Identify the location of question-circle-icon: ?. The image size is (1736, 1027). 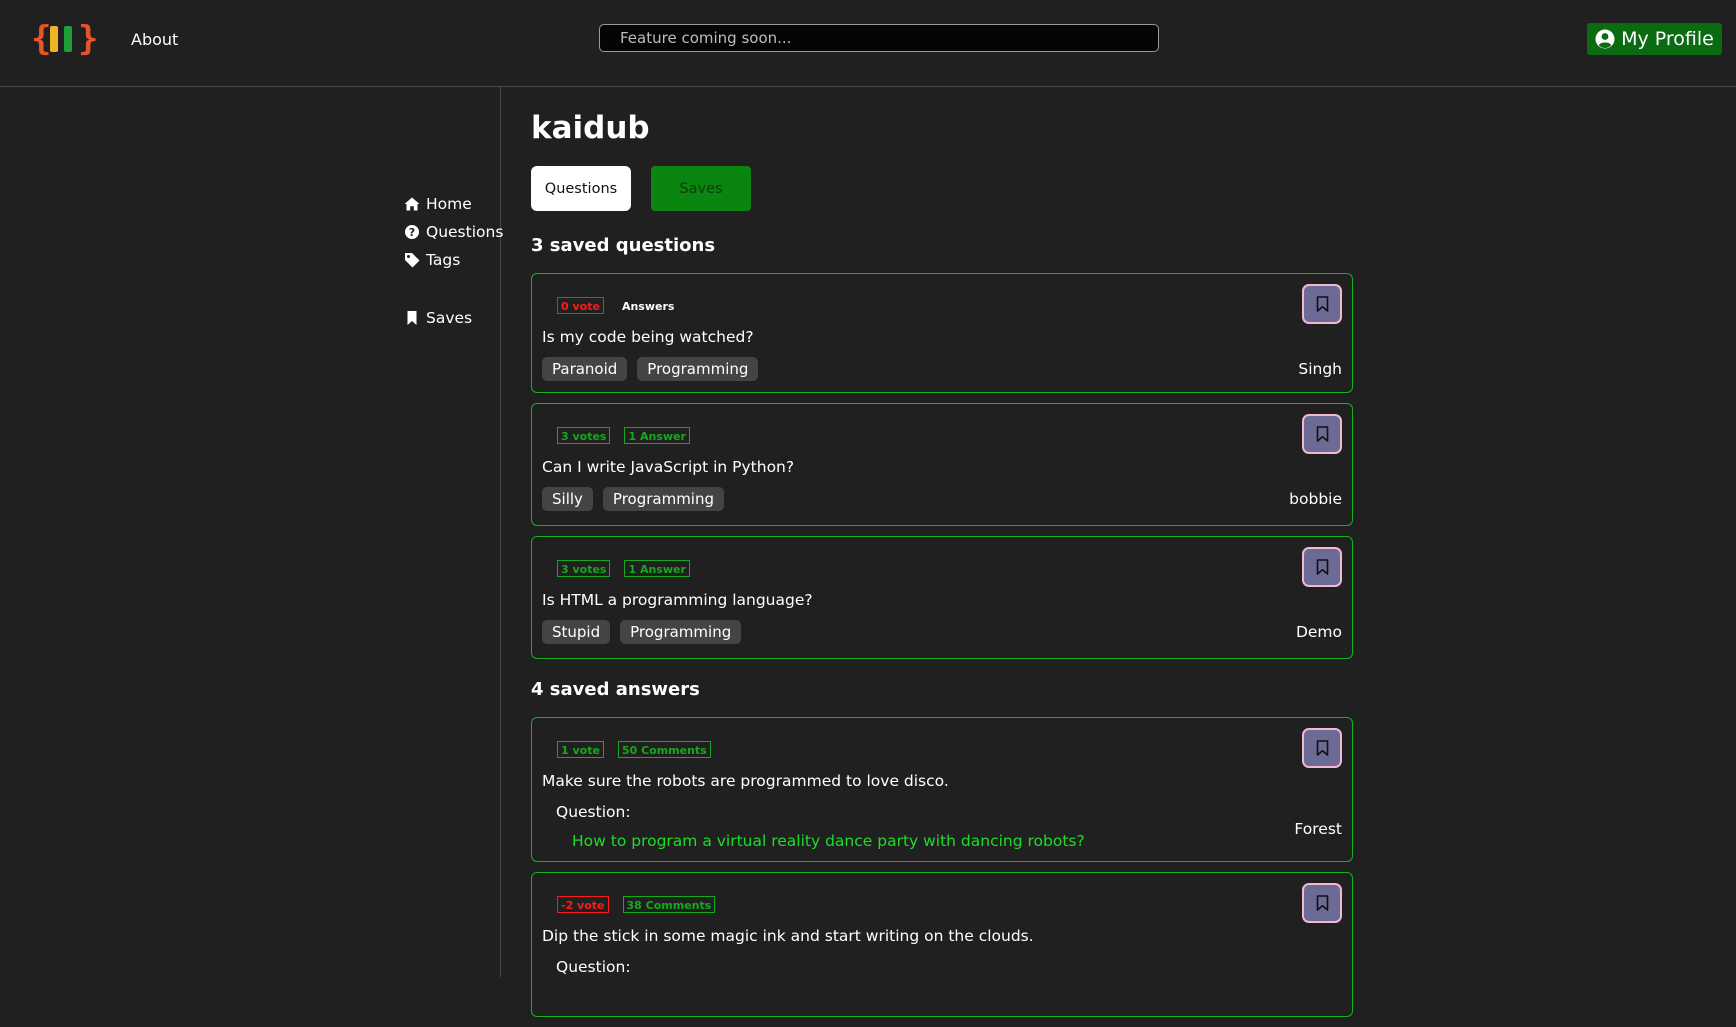
(412, 232).